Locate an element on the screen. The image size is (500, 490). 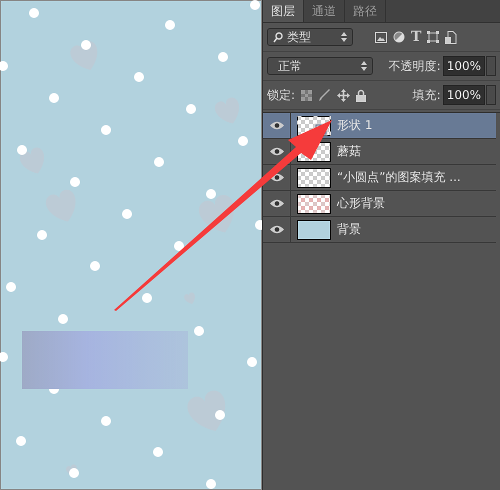
layer-name: 心形背景 is located at coordinates (361, 203).